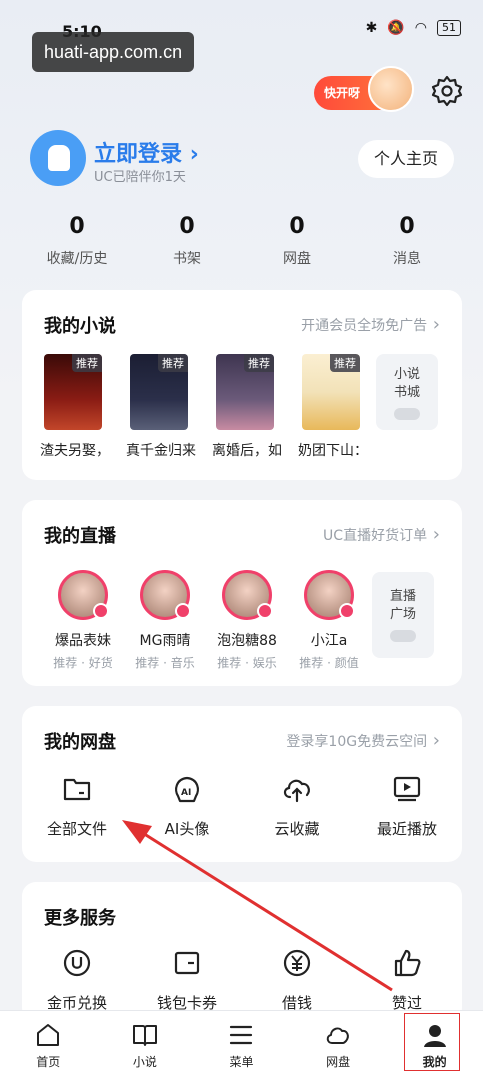 Image resolution: width=483 pixels, height=1074 pixels. Describe the element at coordinates (297, 805) in the screenshot. I see `cloud-collect-button: 云收藏` at that location.